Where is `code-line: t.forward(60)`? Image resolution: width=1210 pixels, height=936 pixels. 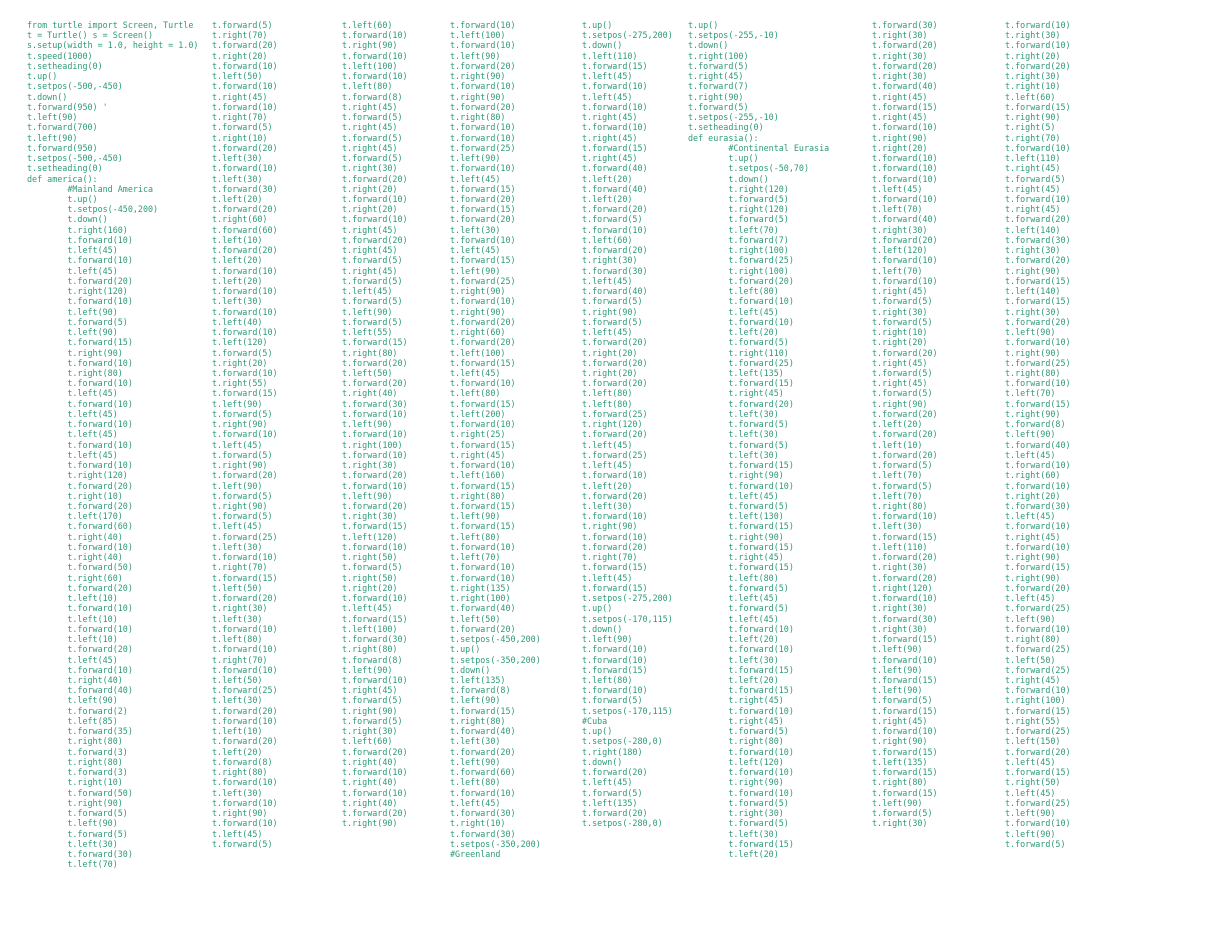
code-line: t.forward(60) is located at coordinates (483, 772).